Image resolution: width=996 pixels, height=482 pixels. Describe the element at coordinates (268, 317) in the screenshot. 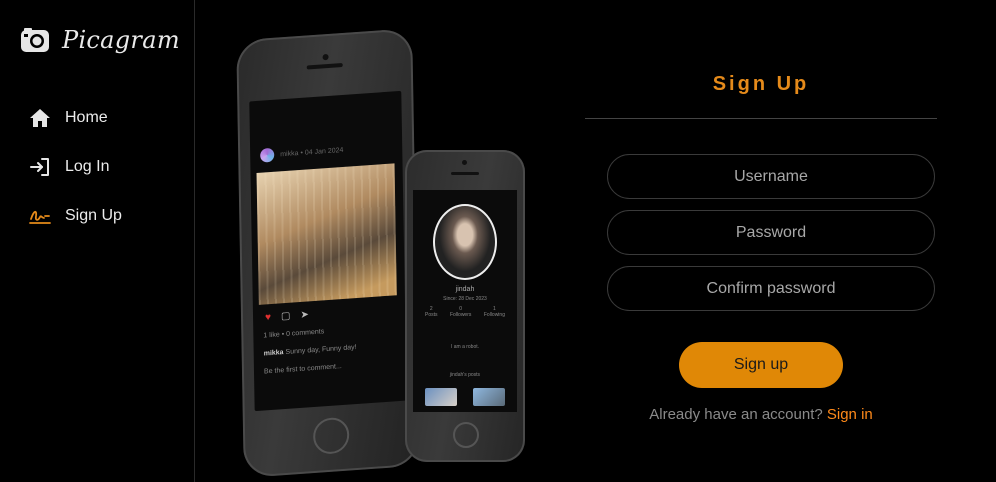

I see `heart-icon: ♥` at that location.